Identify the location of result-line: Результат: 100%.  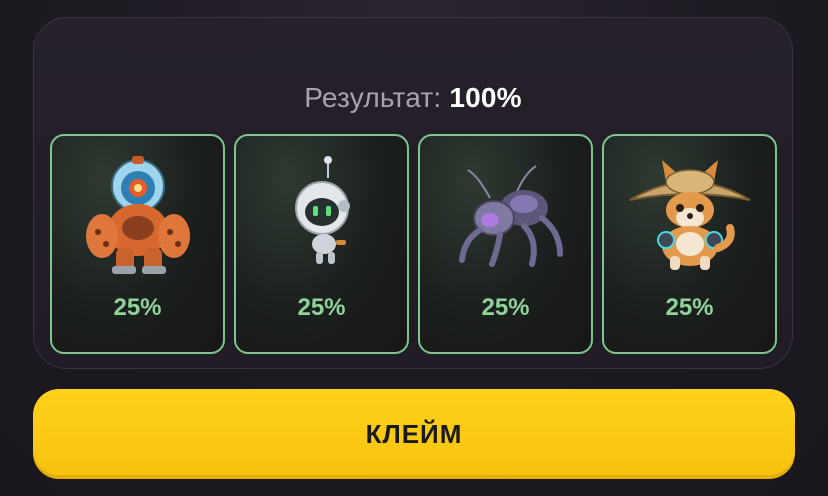
(413, 98).